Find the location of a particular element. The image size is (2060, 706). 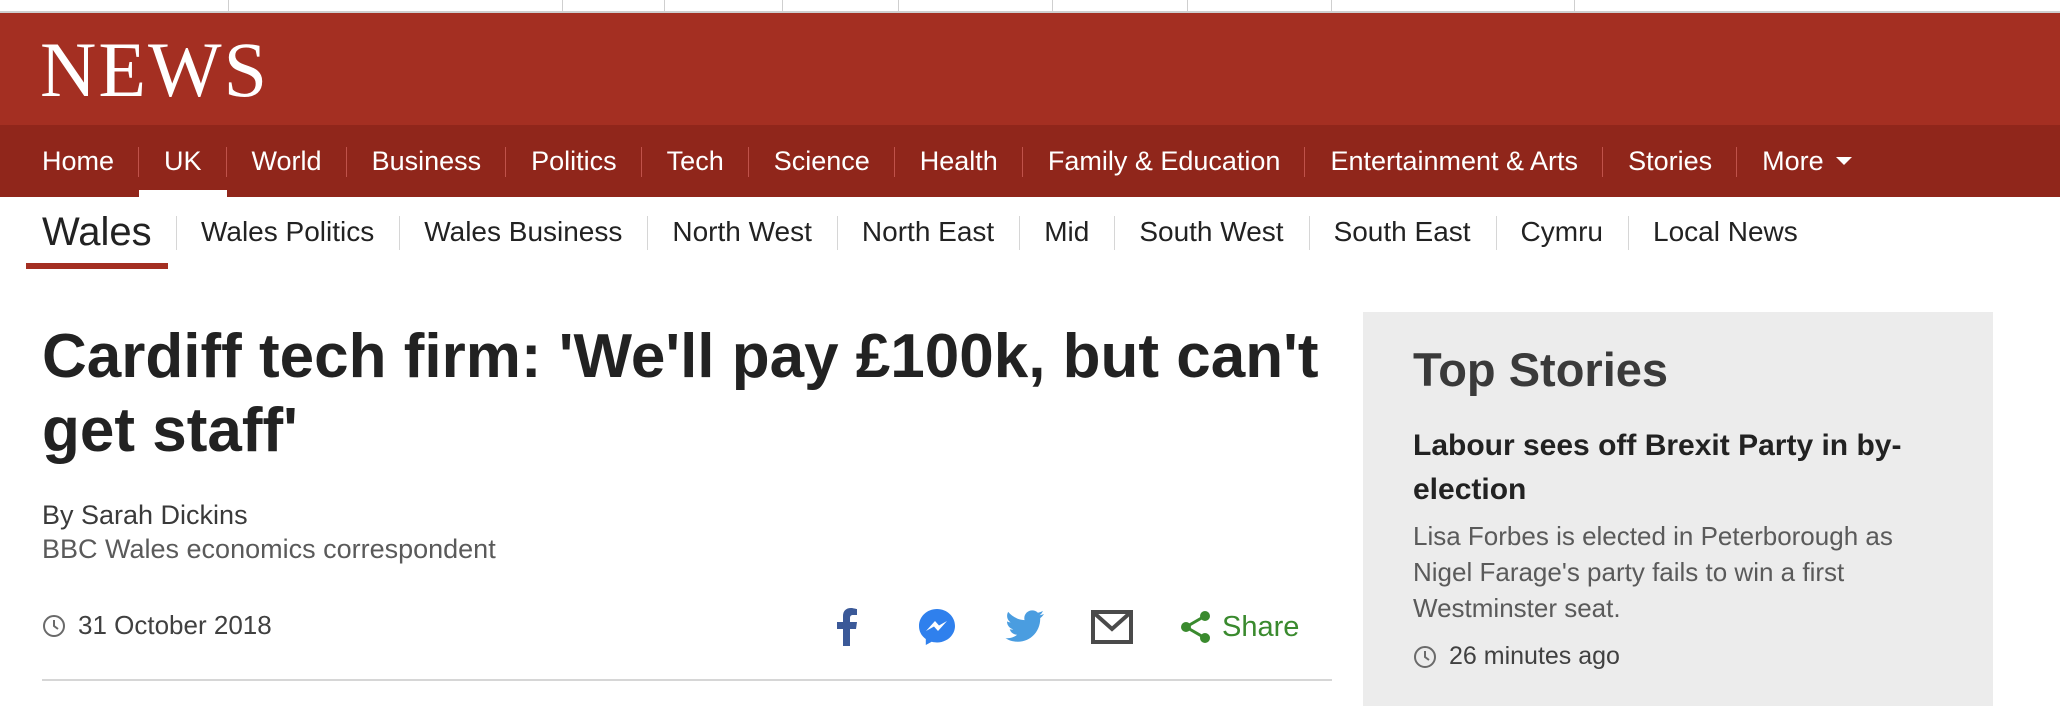

nav-item-more: More is located at coordinates (1807, 161).